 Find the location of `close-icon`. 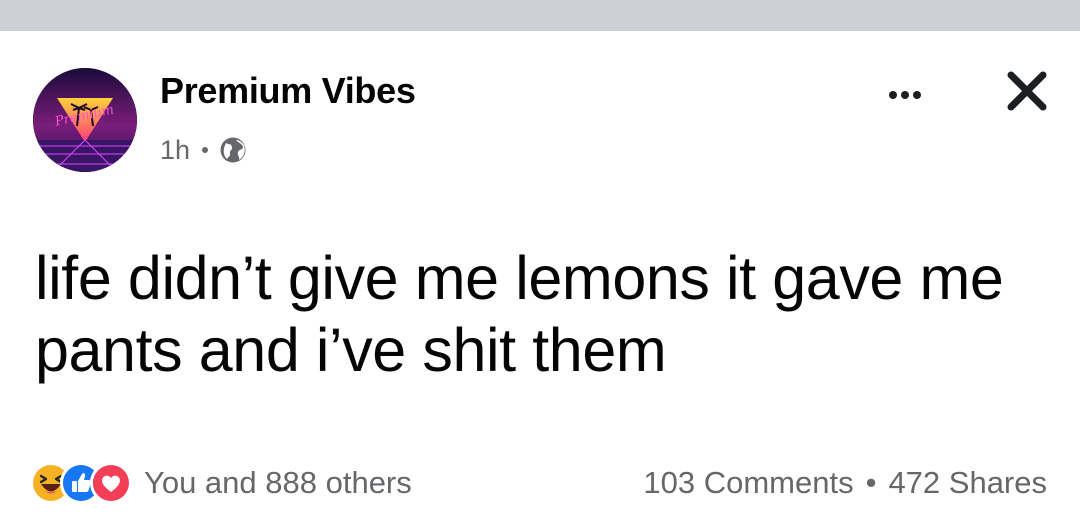

close-icon is located at coordinates (1027, 91).